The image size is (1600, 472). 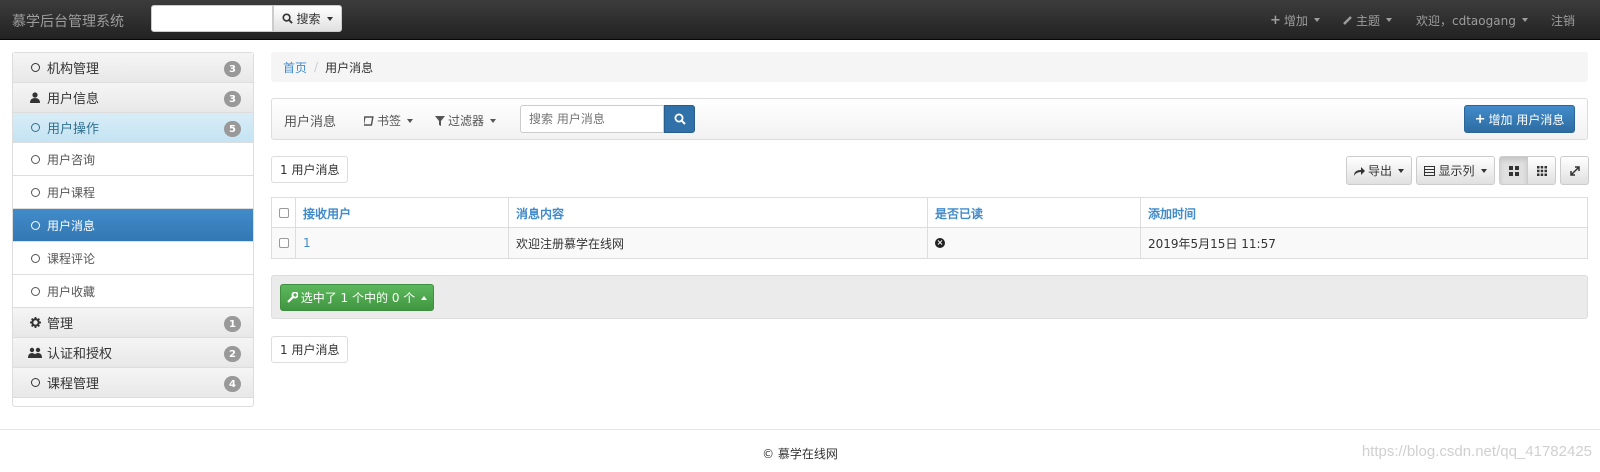 I want to click on share-icon, so click(x=1359, y=171).